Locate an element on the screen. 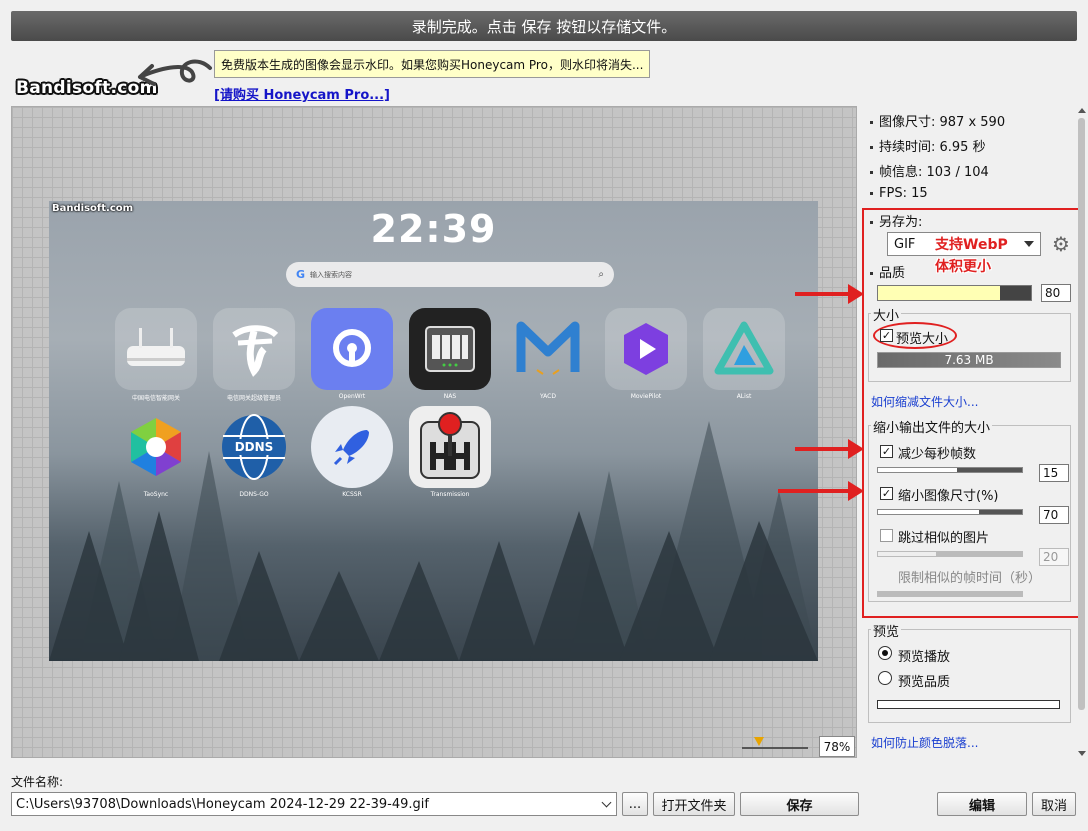 This screenshot has height=831, width=1088. quality-slider is located at coordinates (954, 293).